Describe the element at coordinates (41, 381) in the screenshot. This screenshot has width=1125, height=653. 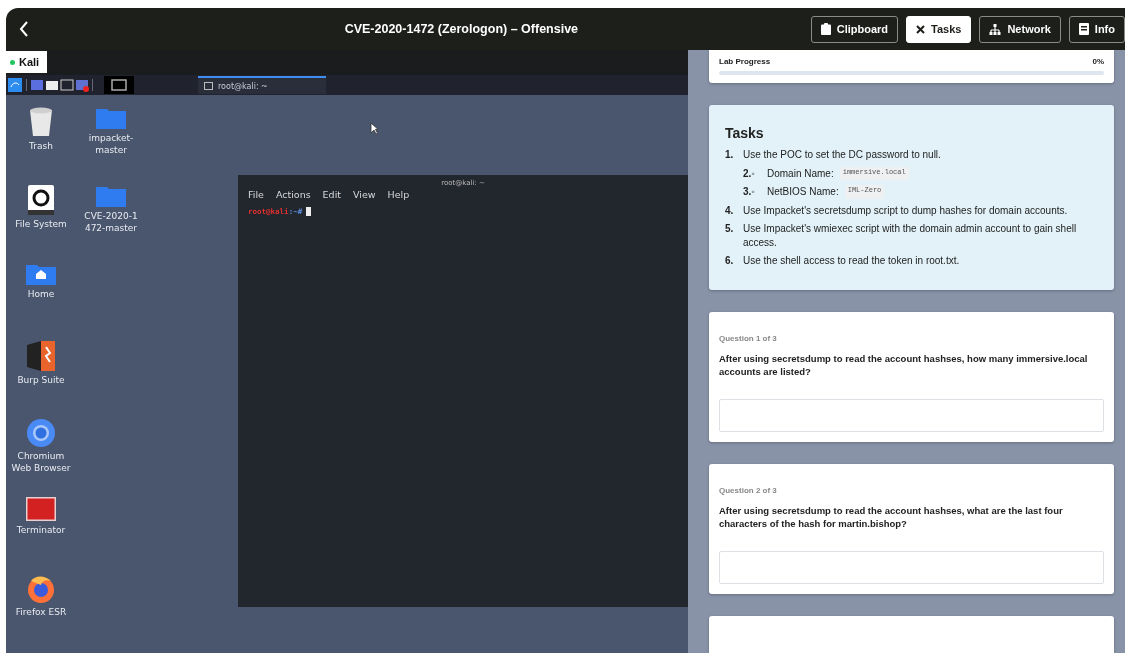
I see `icon-label: Burp Suite` at that location.